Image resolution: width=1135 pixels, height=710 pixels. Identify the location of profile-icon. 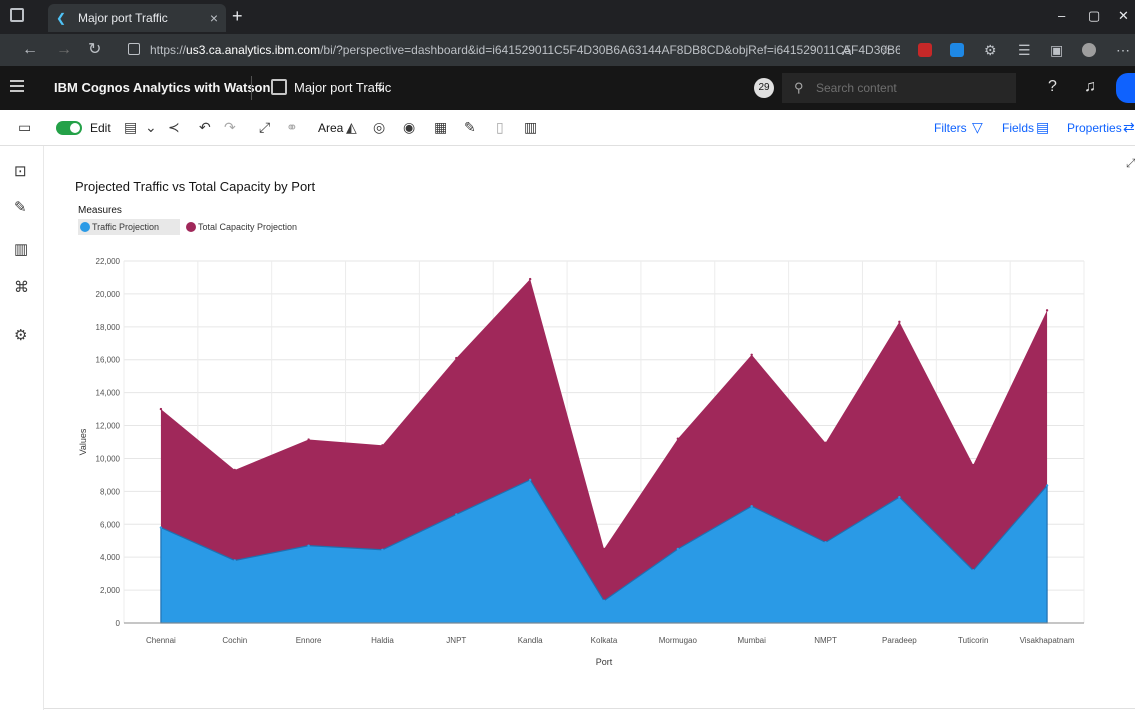
(1089, 50).